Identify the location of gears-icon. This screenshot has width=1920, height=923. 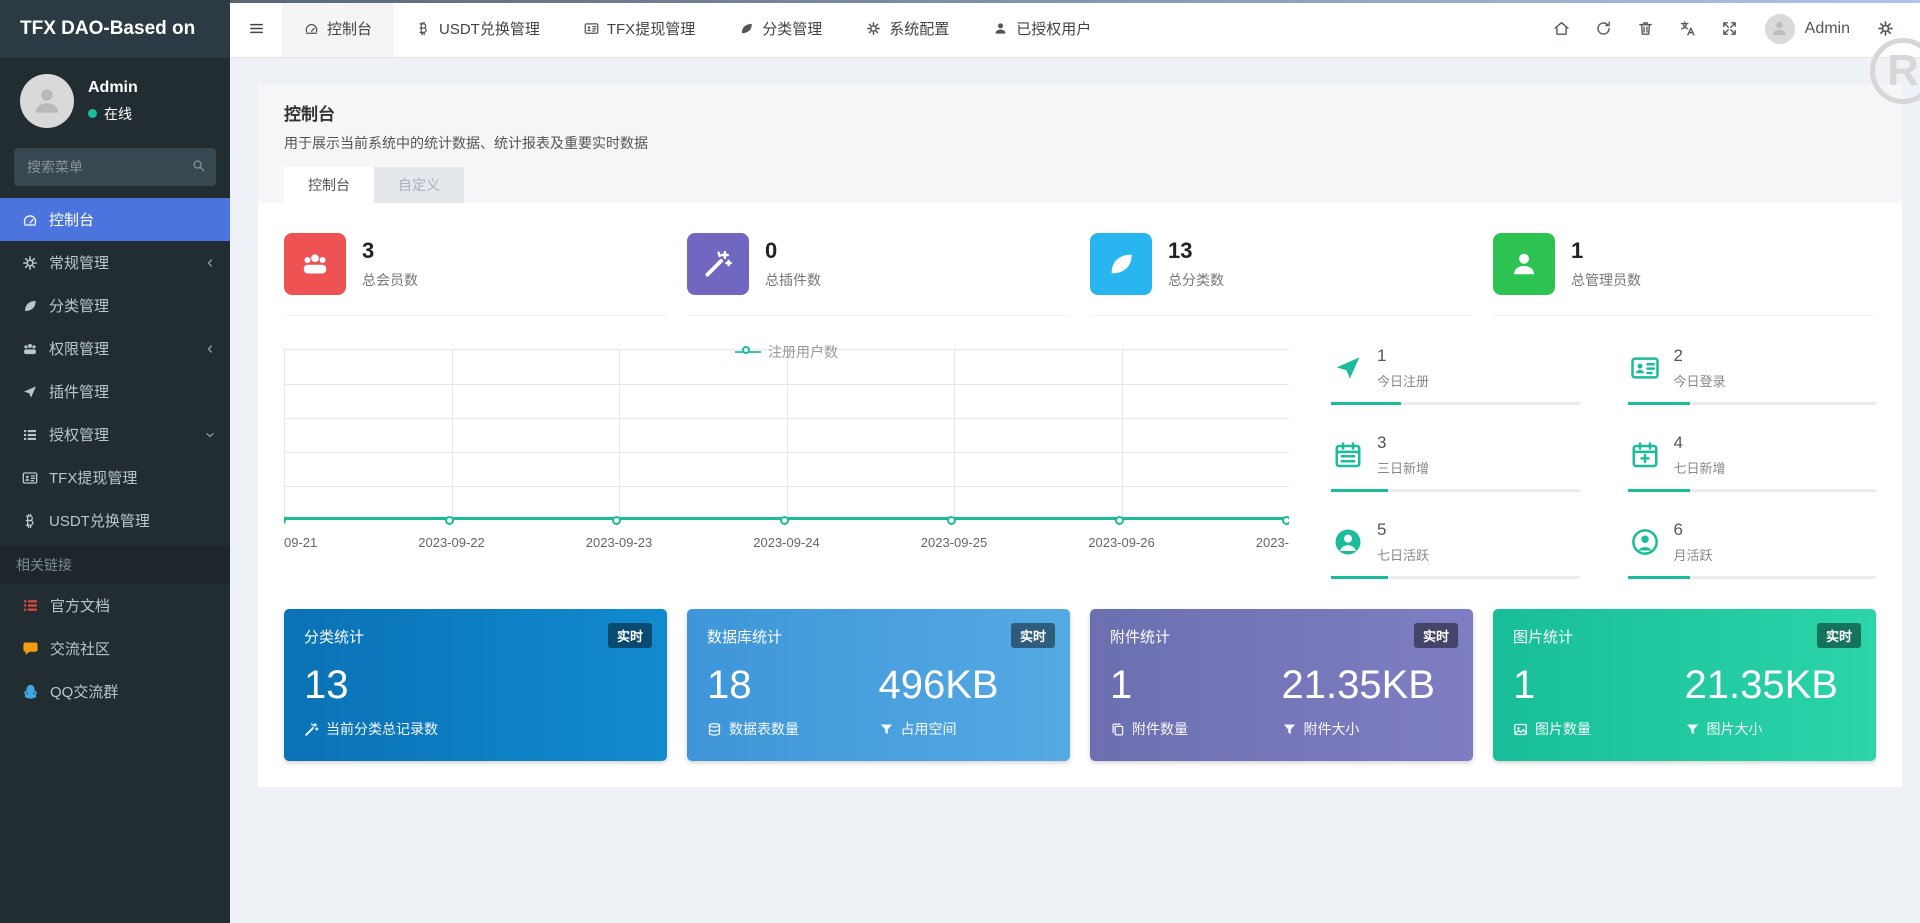
(30, 263).